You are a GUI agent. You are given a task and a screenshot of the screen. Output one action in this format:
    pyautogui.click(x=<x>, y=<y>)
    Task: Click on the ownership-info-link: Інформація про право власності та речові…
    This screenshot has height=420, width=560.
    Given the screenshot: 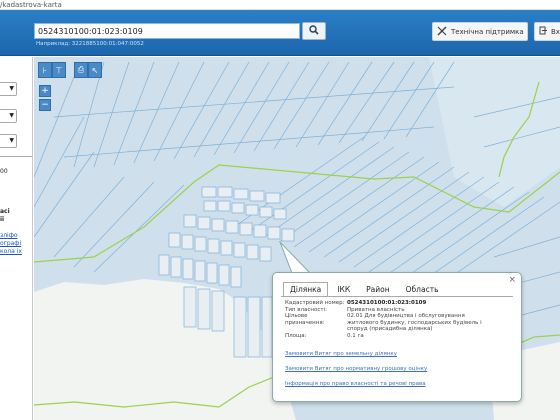 What is the action you would take?
    pyautogui.click(x=355, y=384)
    